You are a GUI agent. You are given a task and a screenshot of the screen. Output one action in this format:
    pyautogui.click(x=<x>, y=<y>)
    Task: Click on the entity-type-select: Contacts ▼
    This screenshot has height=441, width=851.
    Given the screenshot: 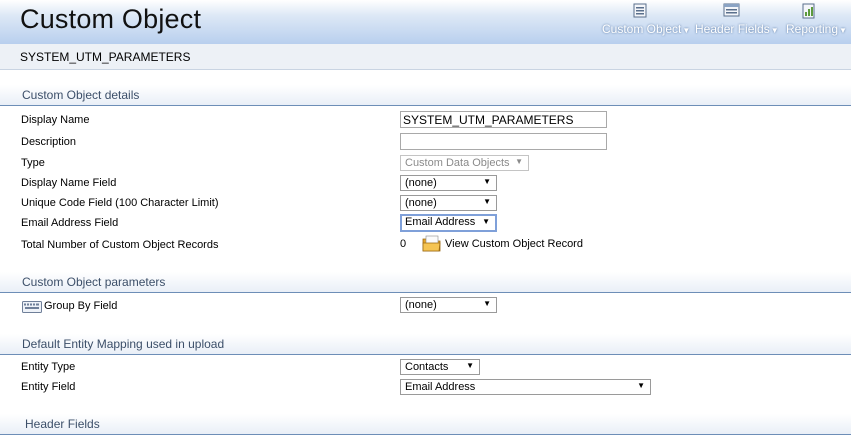 What is the action you would take?
    pyautogui.click(x=440, y=367)
    